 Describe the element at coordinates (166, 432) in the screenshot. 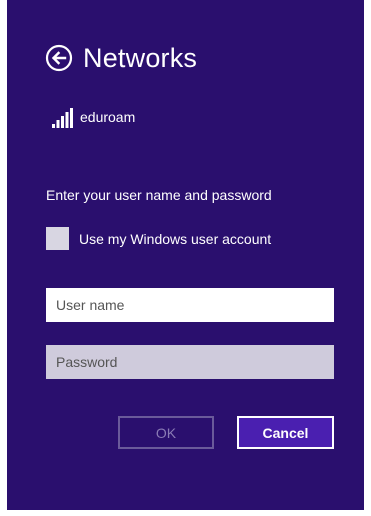

I see `ok-button: OK` at that location.